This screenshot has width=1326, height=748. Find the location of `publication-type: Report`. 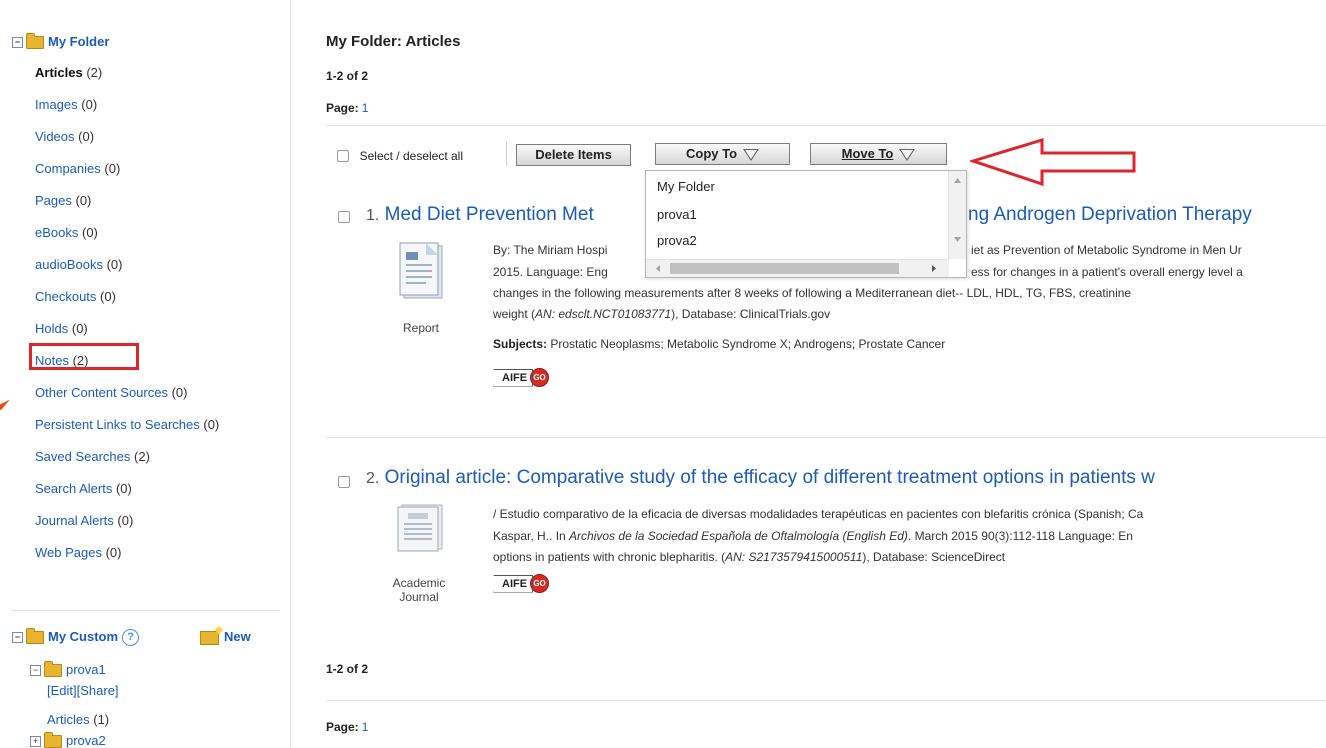

publication-type: Report is located at coordinates (421, 328).